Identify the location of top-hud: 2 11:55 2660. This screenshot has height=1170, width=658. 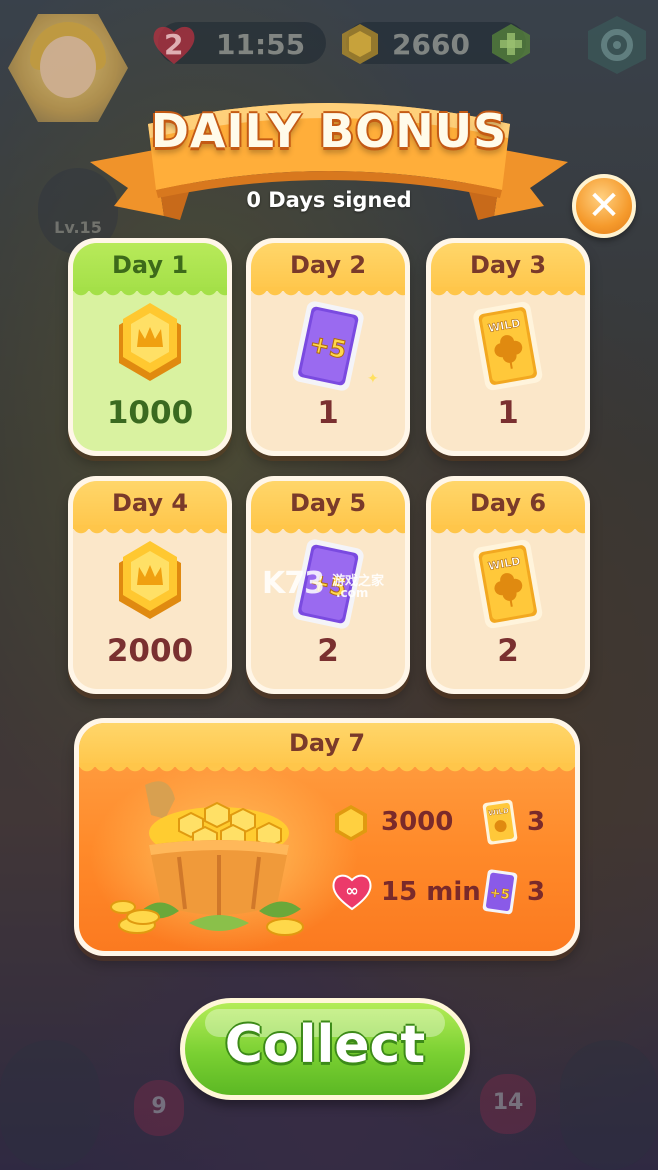
(329, 61).